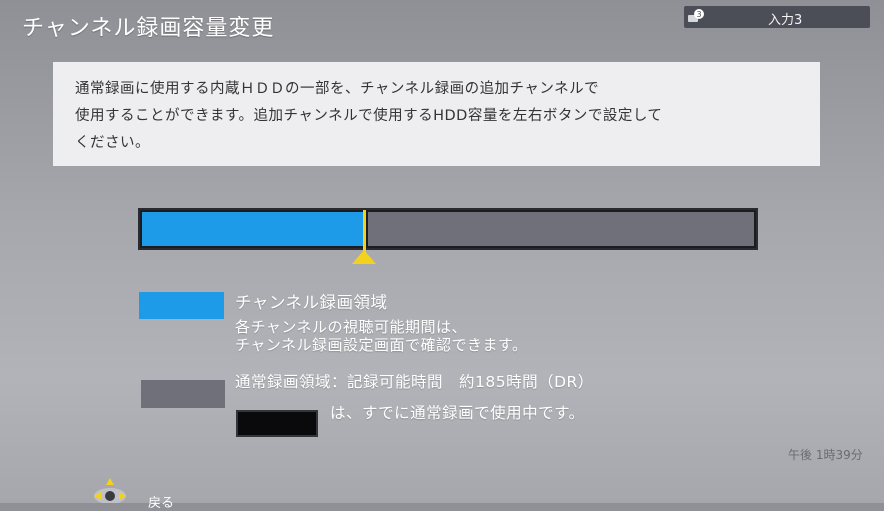 Image resolution: width=884 pixels, height=511 pixels. I want to click on notification-icon: 3, so click(696, 15).